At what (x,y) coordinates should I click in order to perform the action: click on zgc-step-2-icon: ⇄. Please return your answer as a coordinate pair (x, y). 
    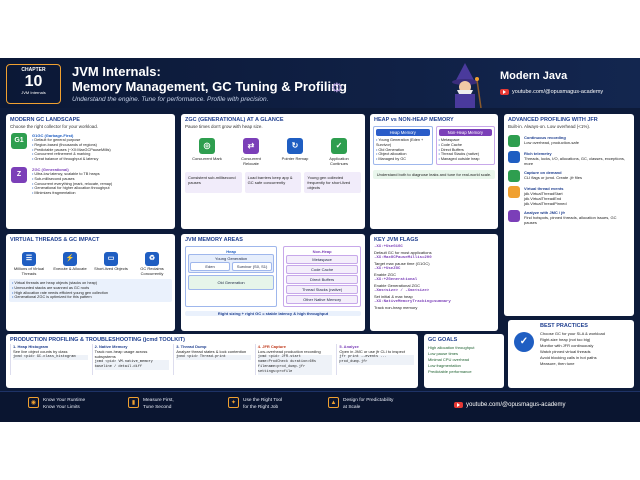
    Looking at the image, I should click on (251, 146).